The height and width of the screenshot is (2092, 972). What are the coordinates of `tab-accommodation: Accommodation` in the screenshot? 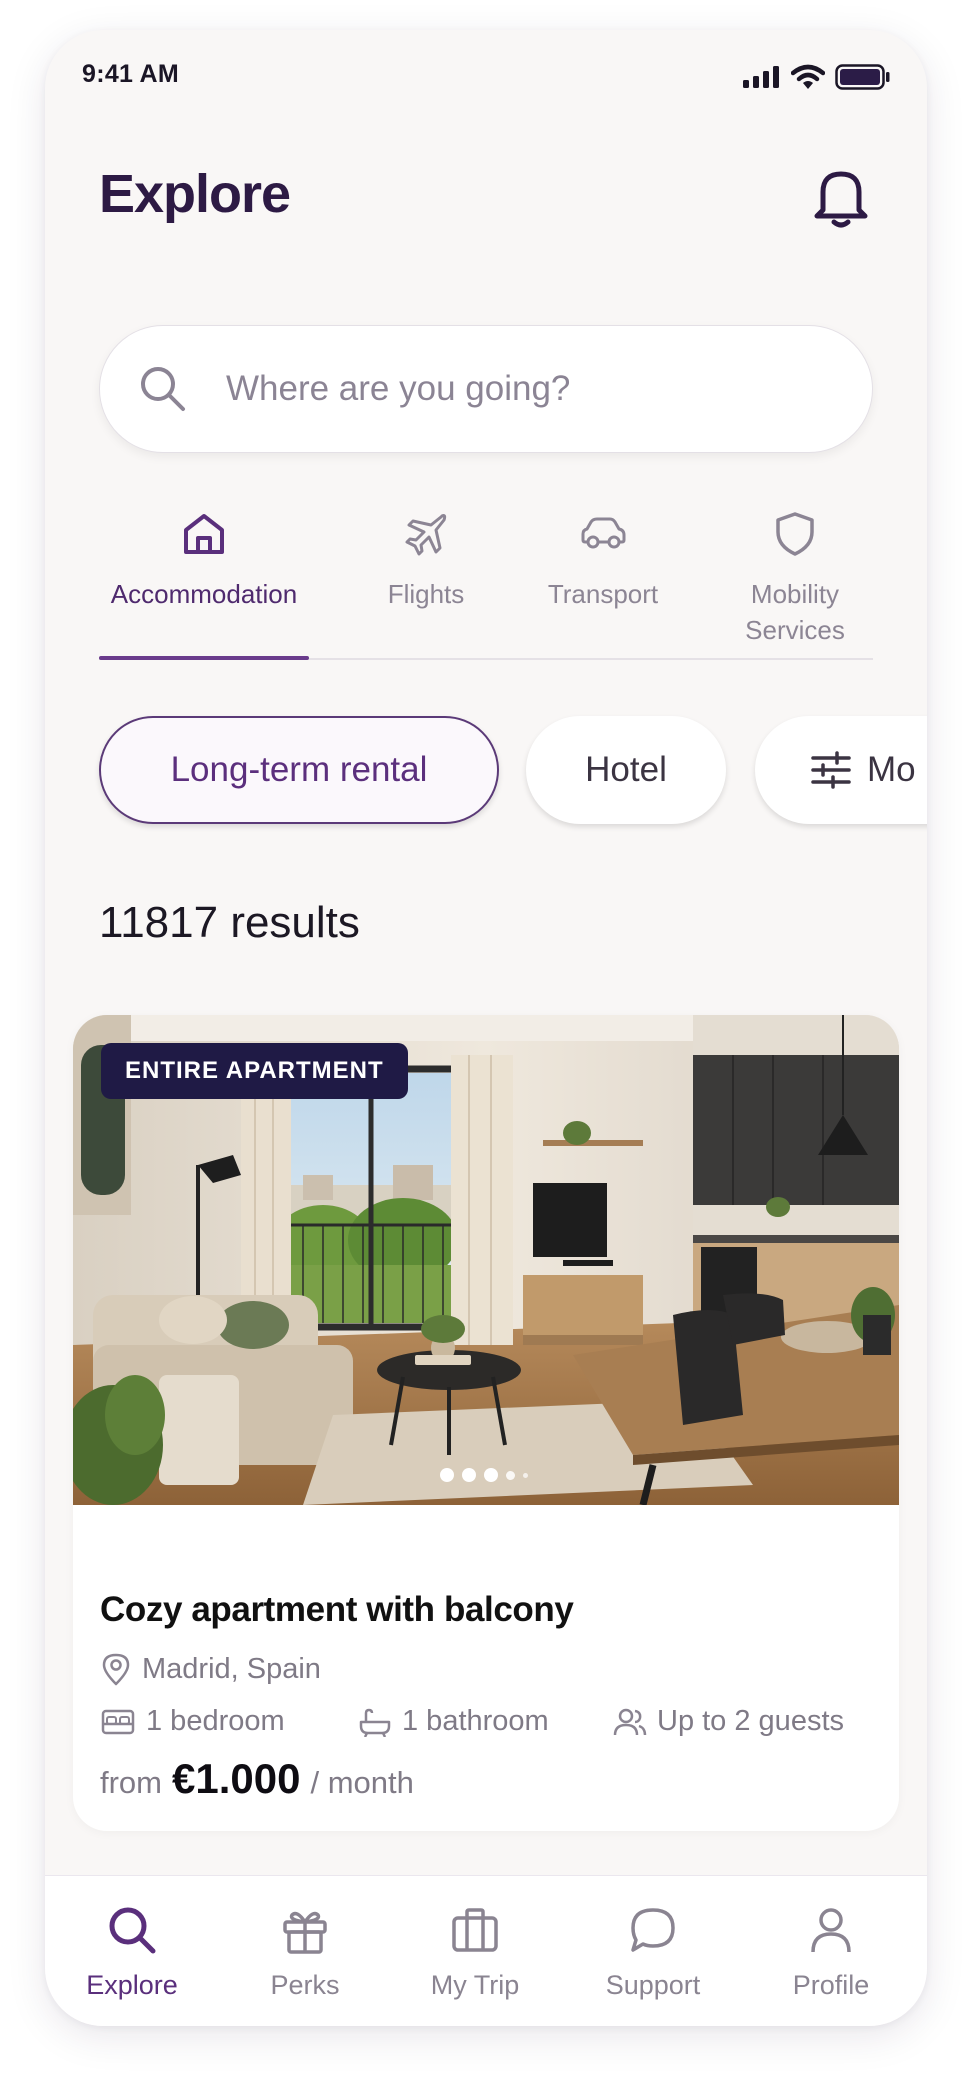 It's located at (204, 561).